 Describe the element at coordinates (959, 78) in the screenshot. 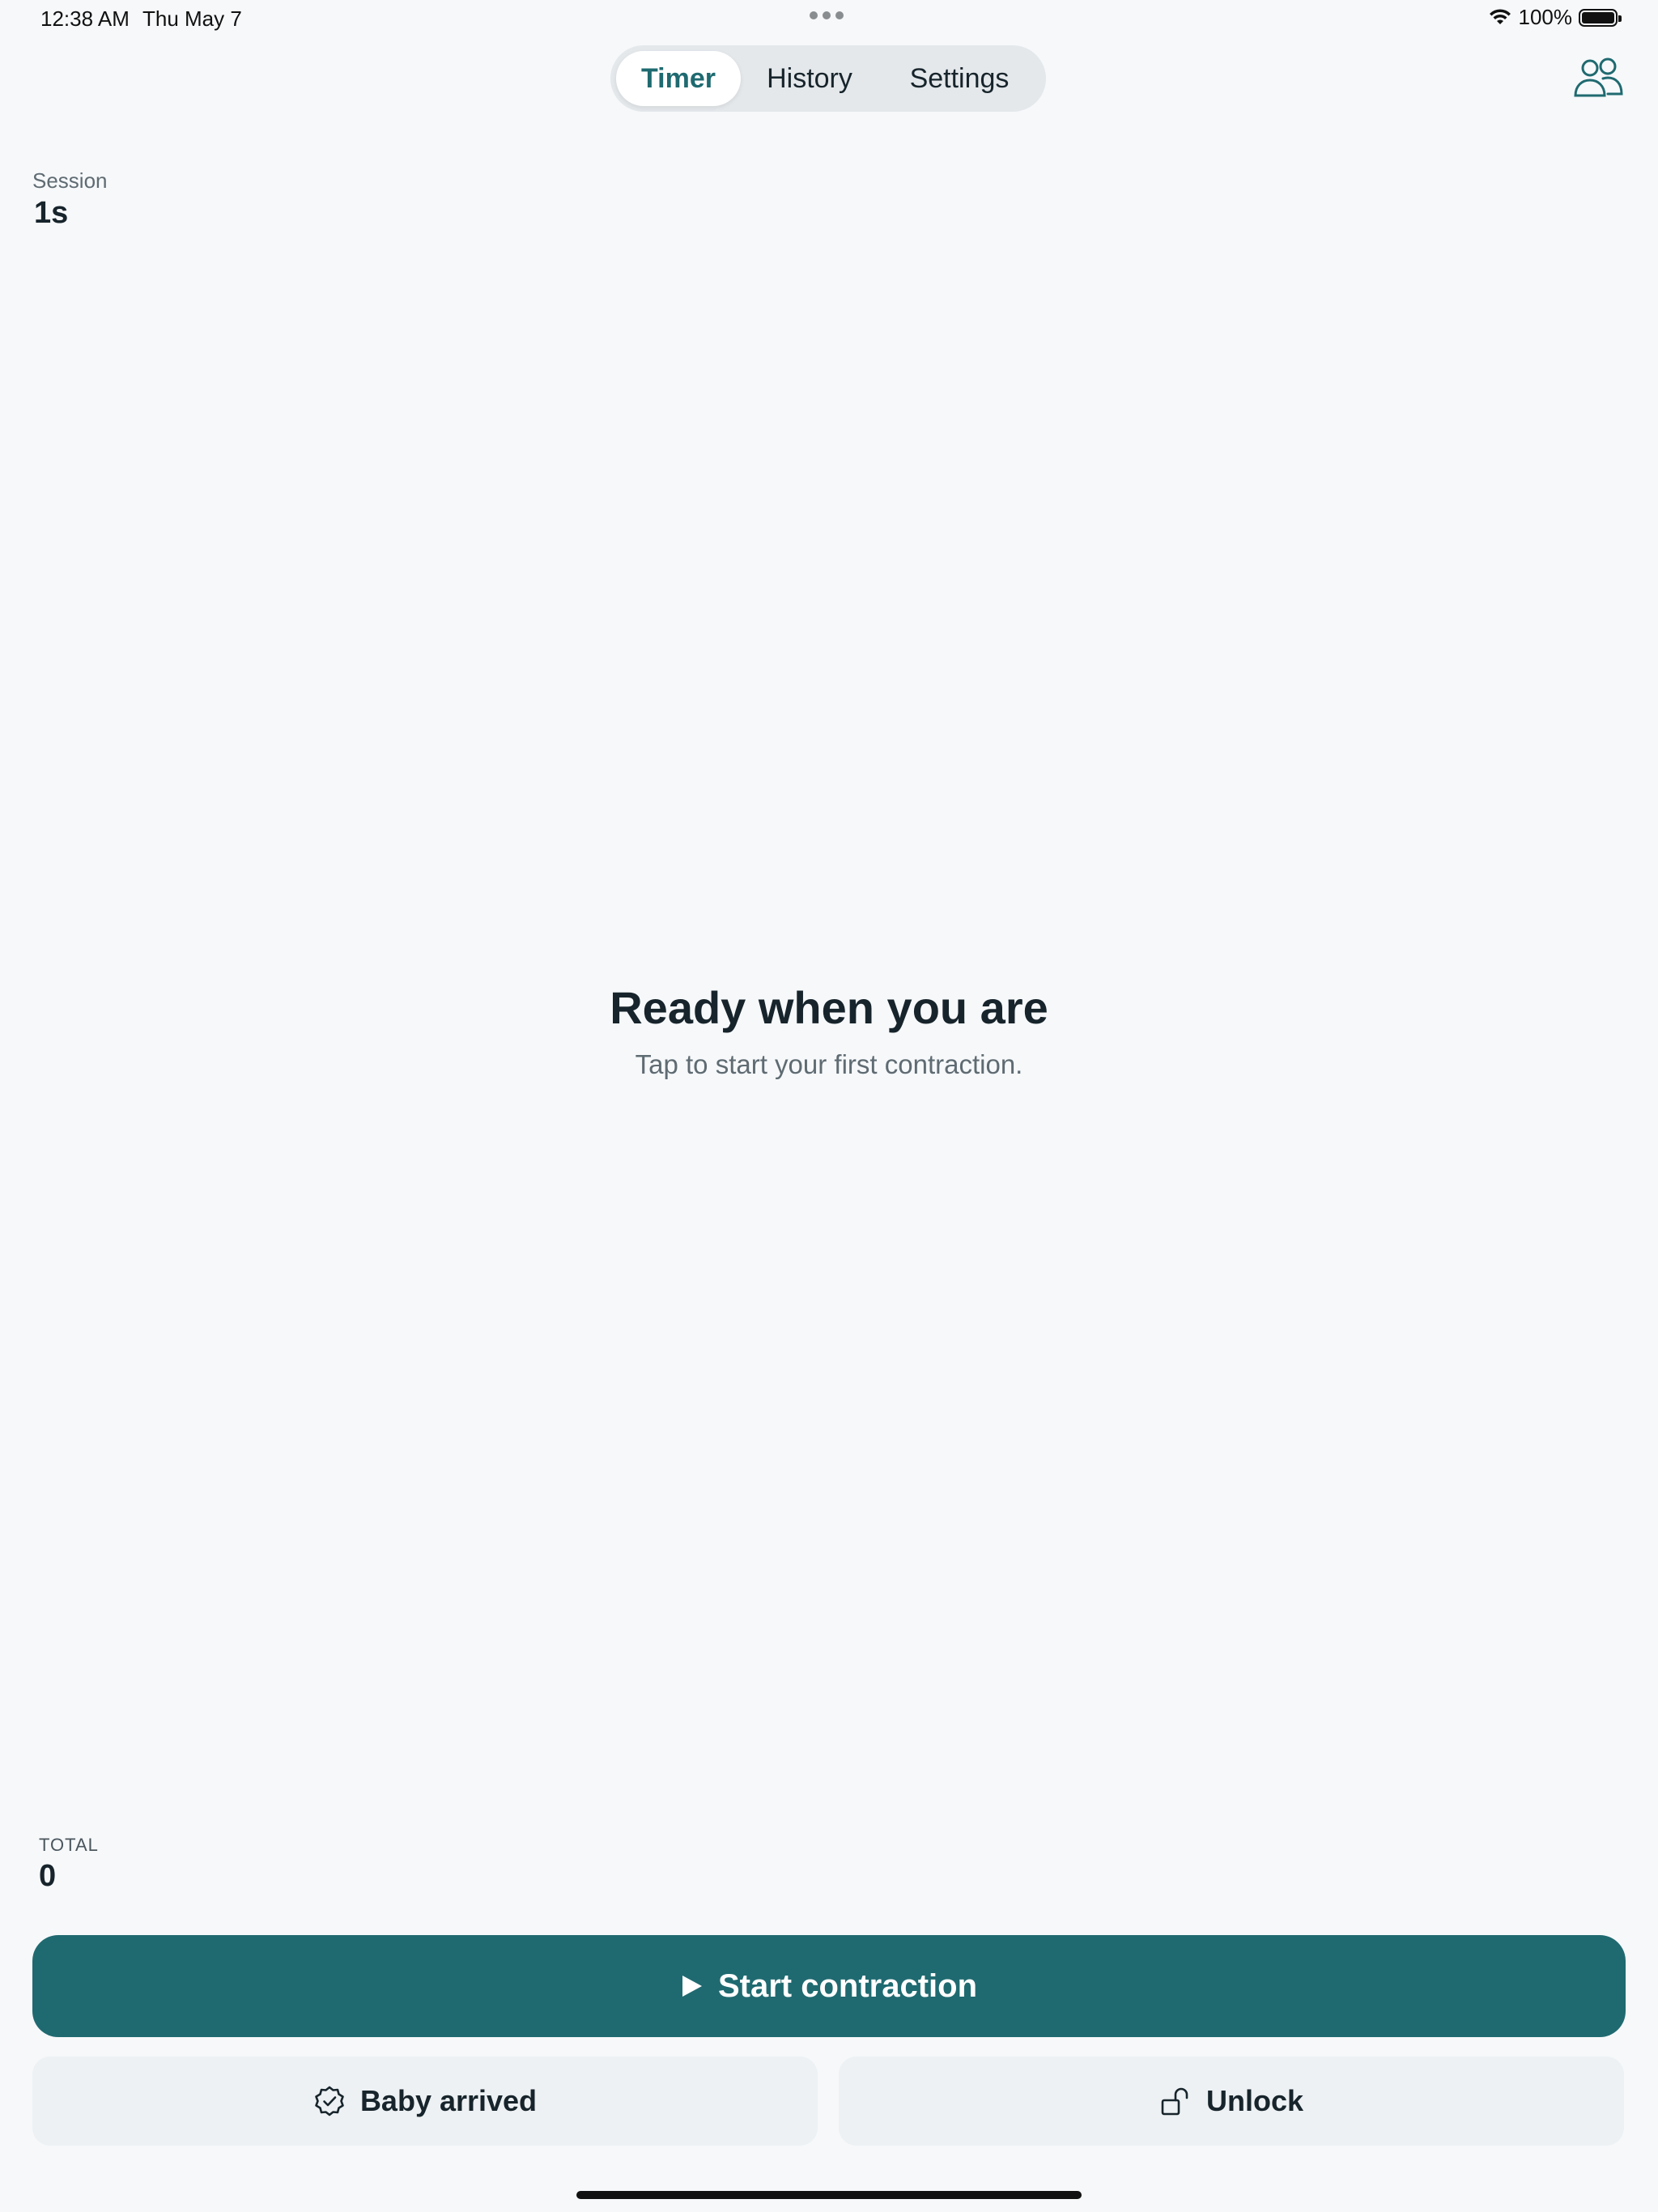

I see `tab-settings: Settings` at that location.